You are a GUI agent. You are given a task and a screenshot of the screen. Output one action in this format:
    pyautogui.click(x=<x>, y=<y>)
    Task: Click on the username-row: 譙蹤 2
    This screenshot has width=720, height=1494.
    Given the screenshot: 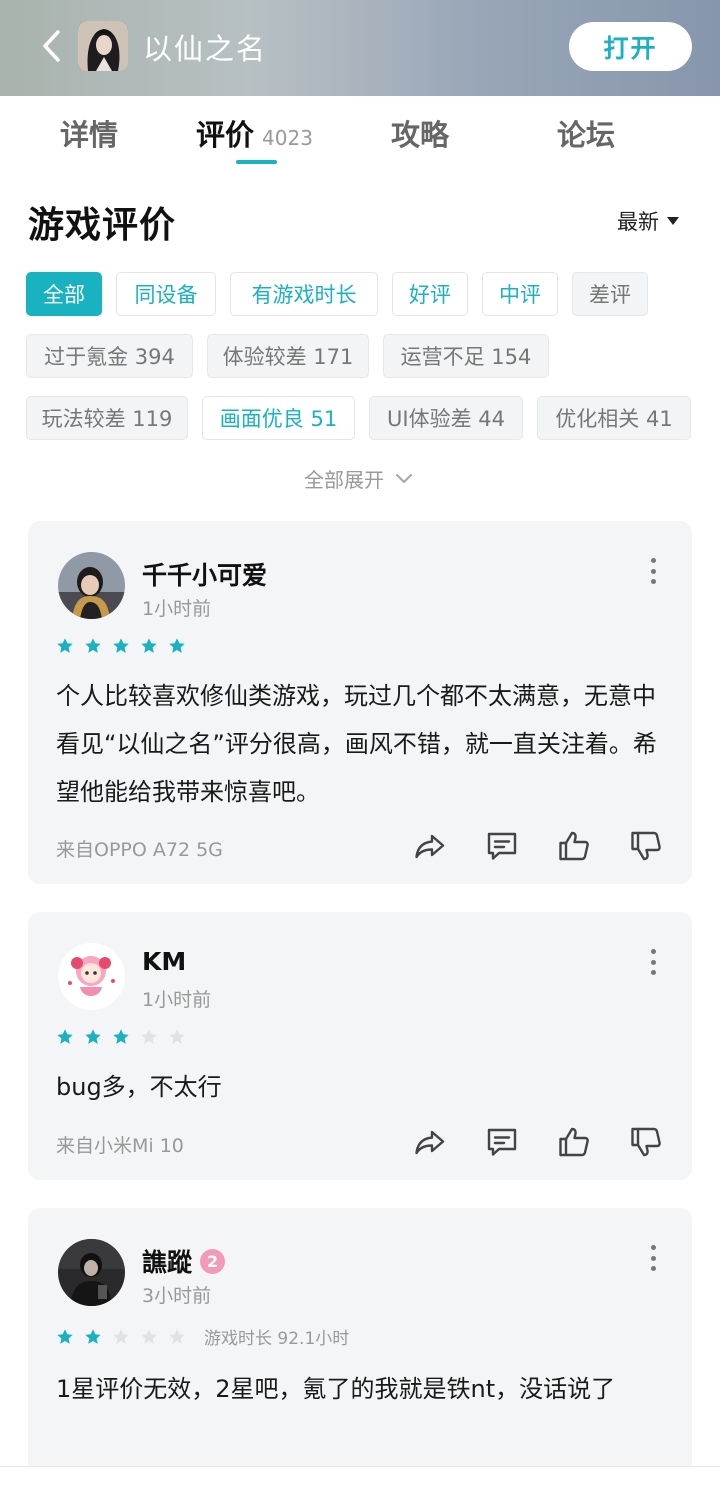 What is the action you would take?
    pyautogui.click(x=184, y=1261)
    